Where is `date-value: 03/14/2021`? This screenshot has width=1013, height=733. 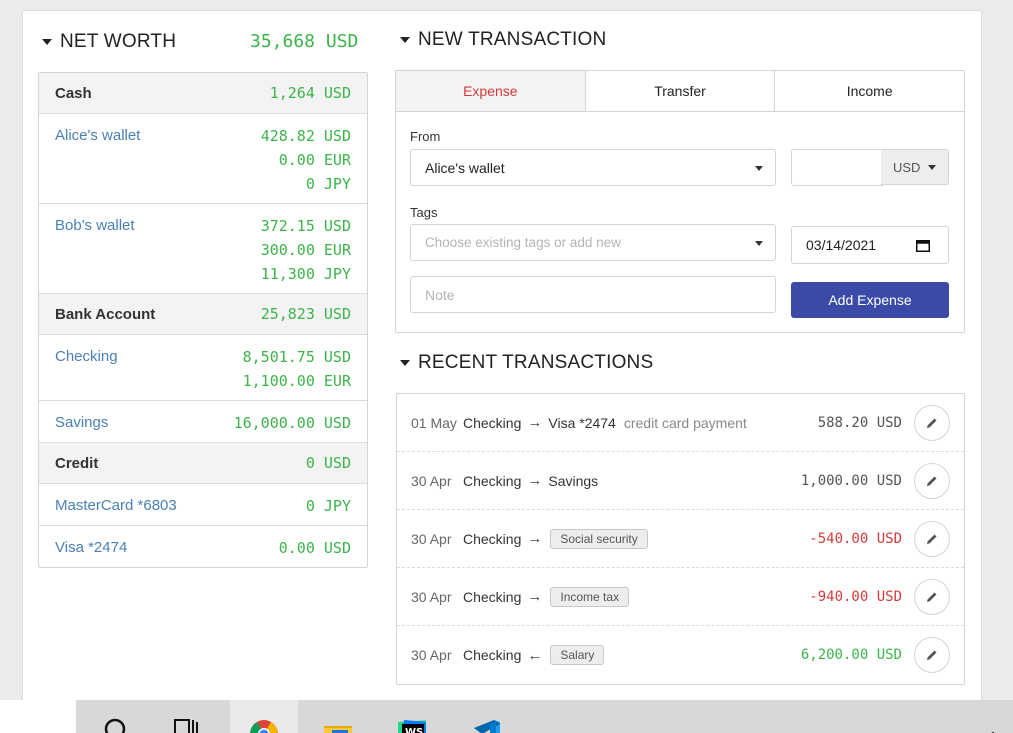 date-value: 03/14/2021 is located at coordinates (841, 245).